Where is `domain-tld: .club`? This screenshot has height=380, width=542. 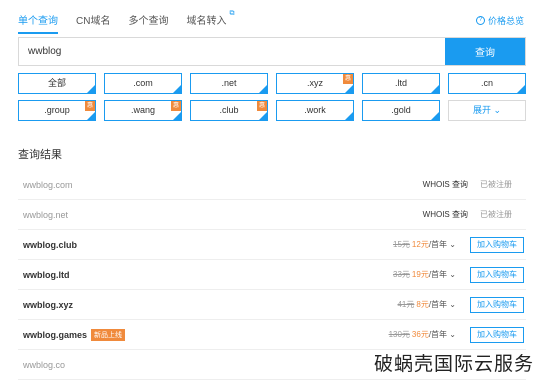
domain-tld: .club is located at coordinates (67, 244).